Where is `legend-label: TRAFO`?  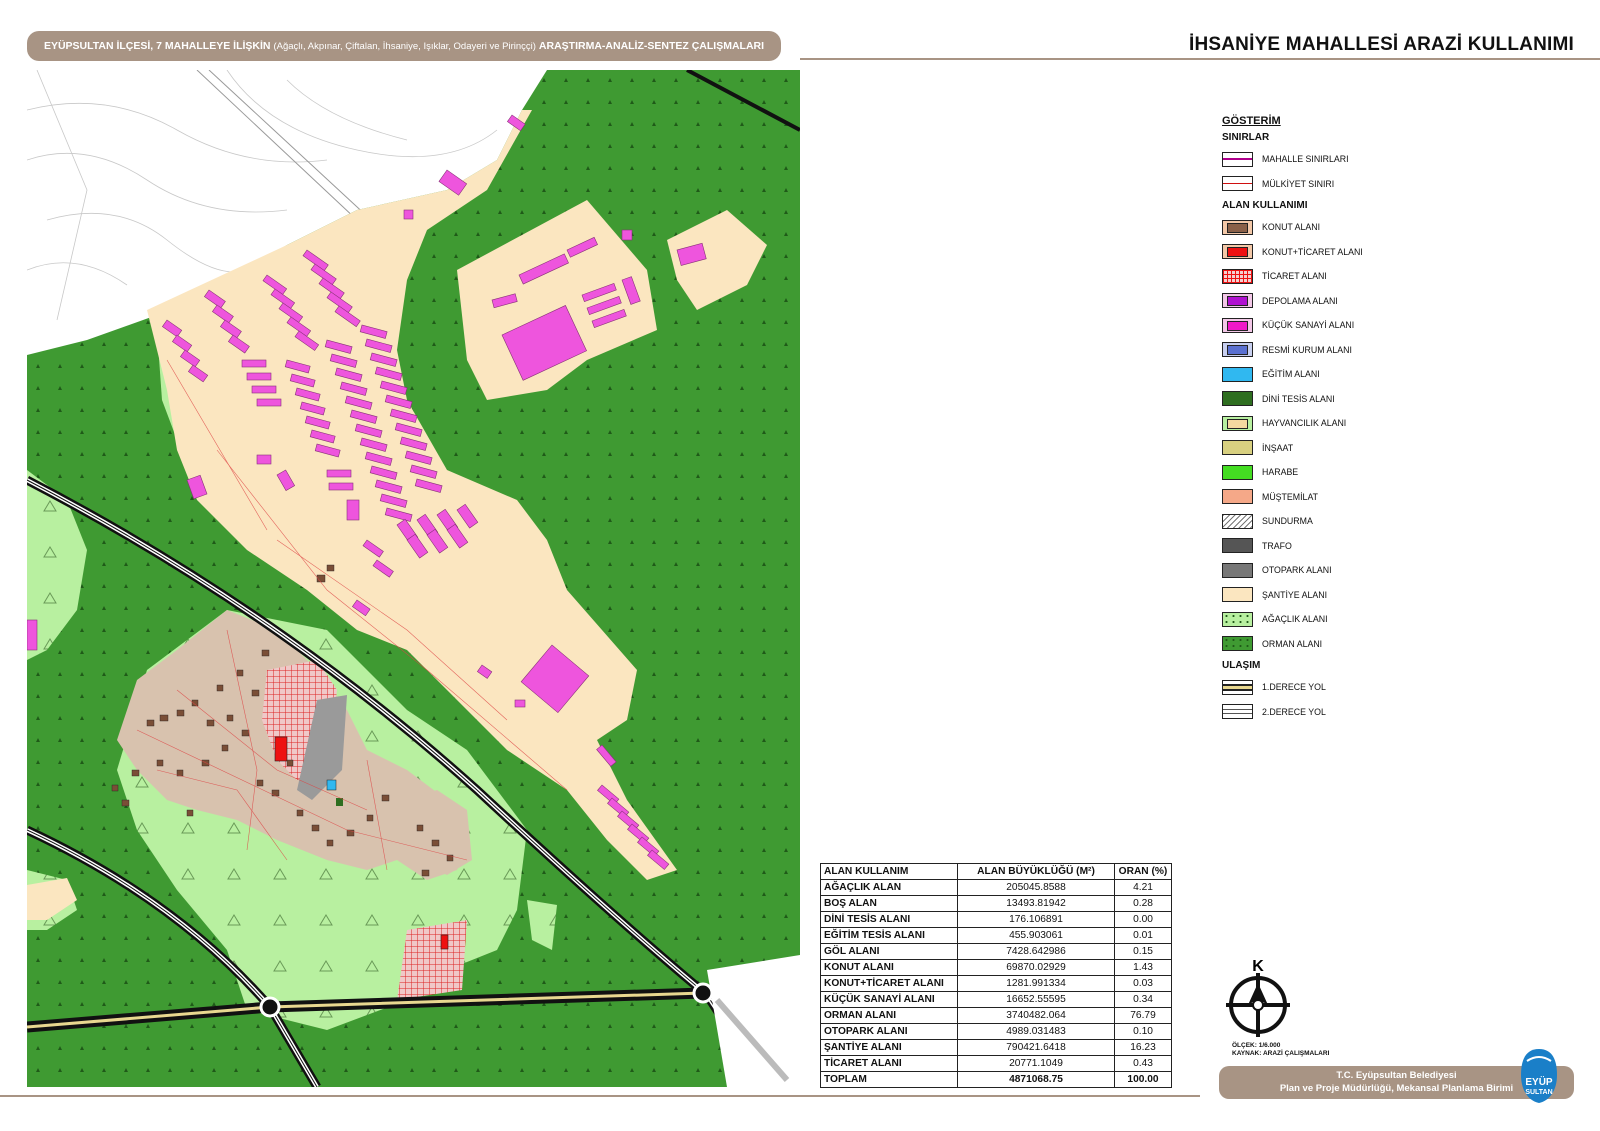
legend-label: TRAFO is located at coordinates (1277, 545).